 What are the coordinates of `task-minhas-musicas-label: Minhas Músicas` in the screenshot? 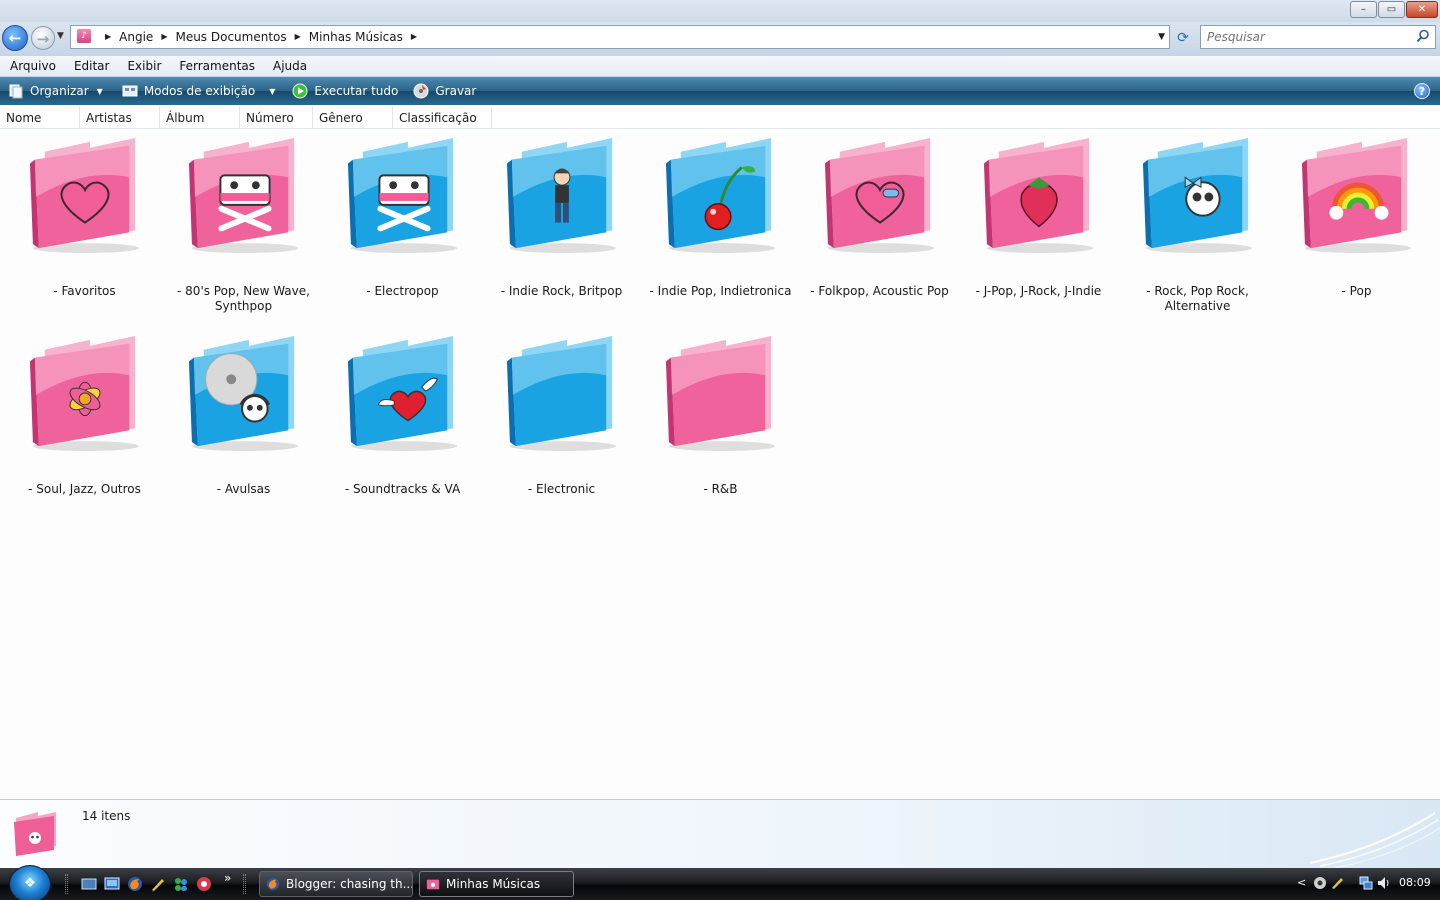 It's located at (493, 884).